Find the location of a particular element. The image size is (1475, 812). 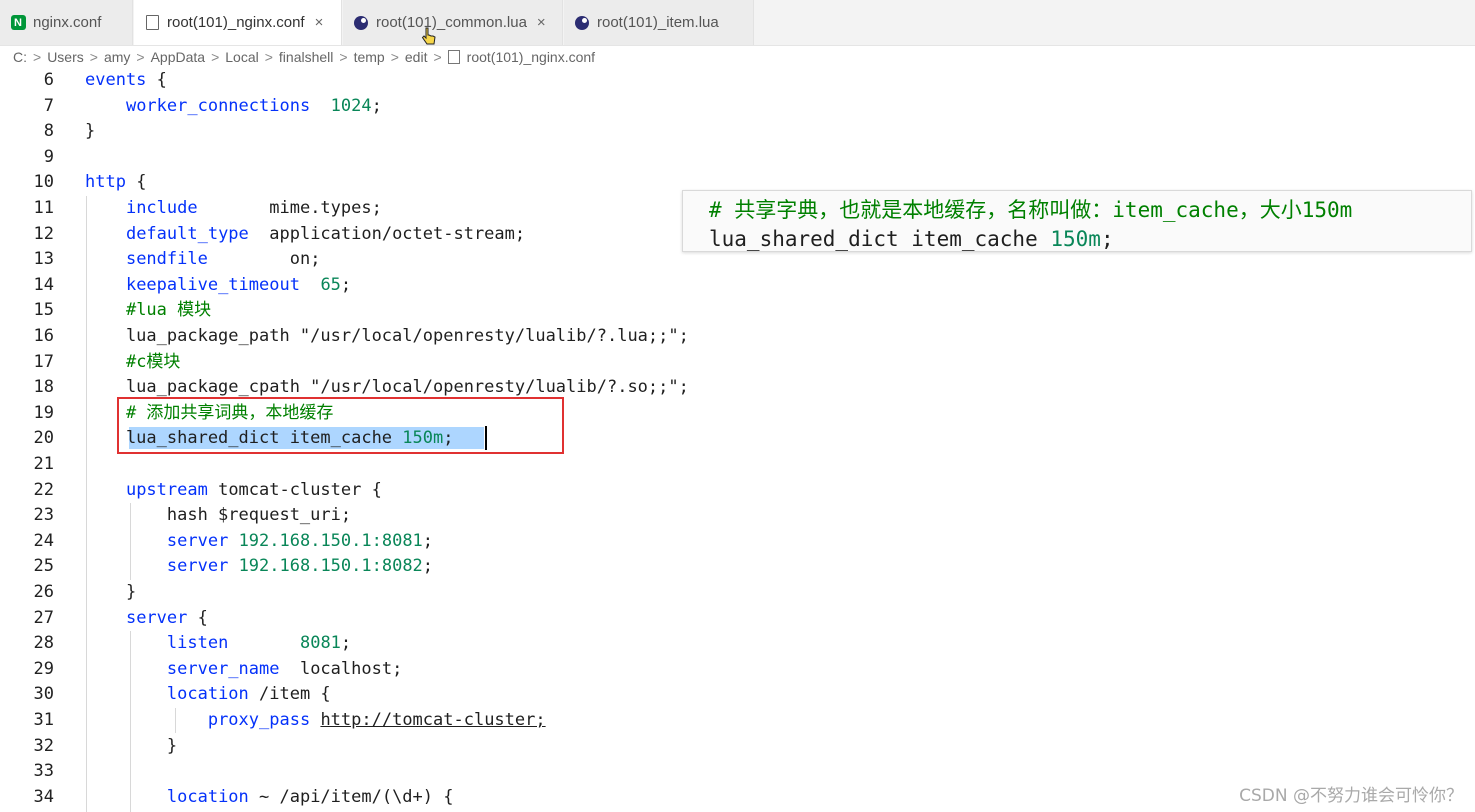

code-token: location is located at coordinates (207, 796).